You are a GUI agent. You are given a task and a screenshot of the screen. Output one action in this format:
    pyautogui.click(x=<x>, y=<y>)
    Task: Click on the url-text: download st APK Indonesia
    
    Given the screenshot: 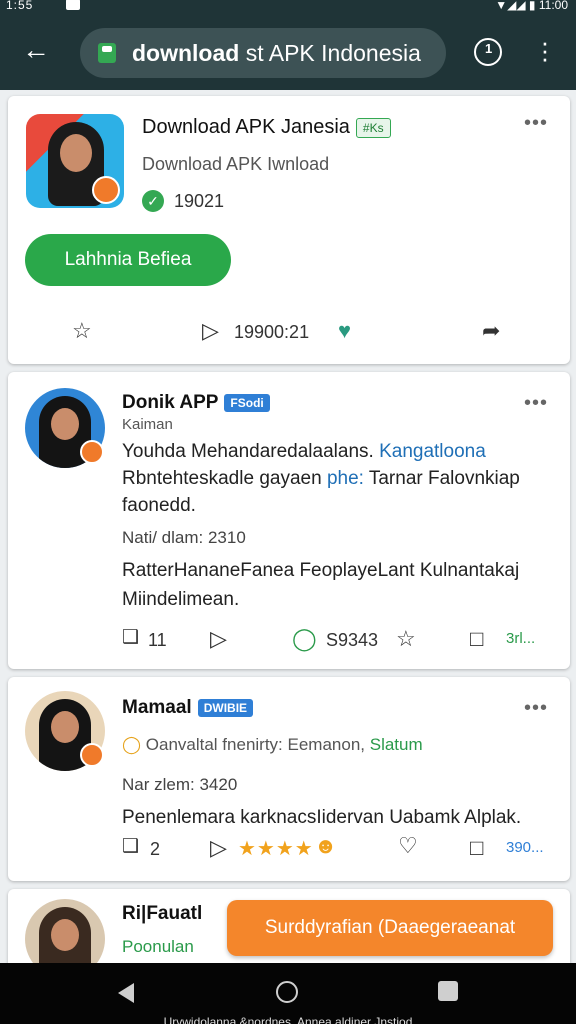 What is the action you would take?
    pyautogui.click(x=276, y=53)
    